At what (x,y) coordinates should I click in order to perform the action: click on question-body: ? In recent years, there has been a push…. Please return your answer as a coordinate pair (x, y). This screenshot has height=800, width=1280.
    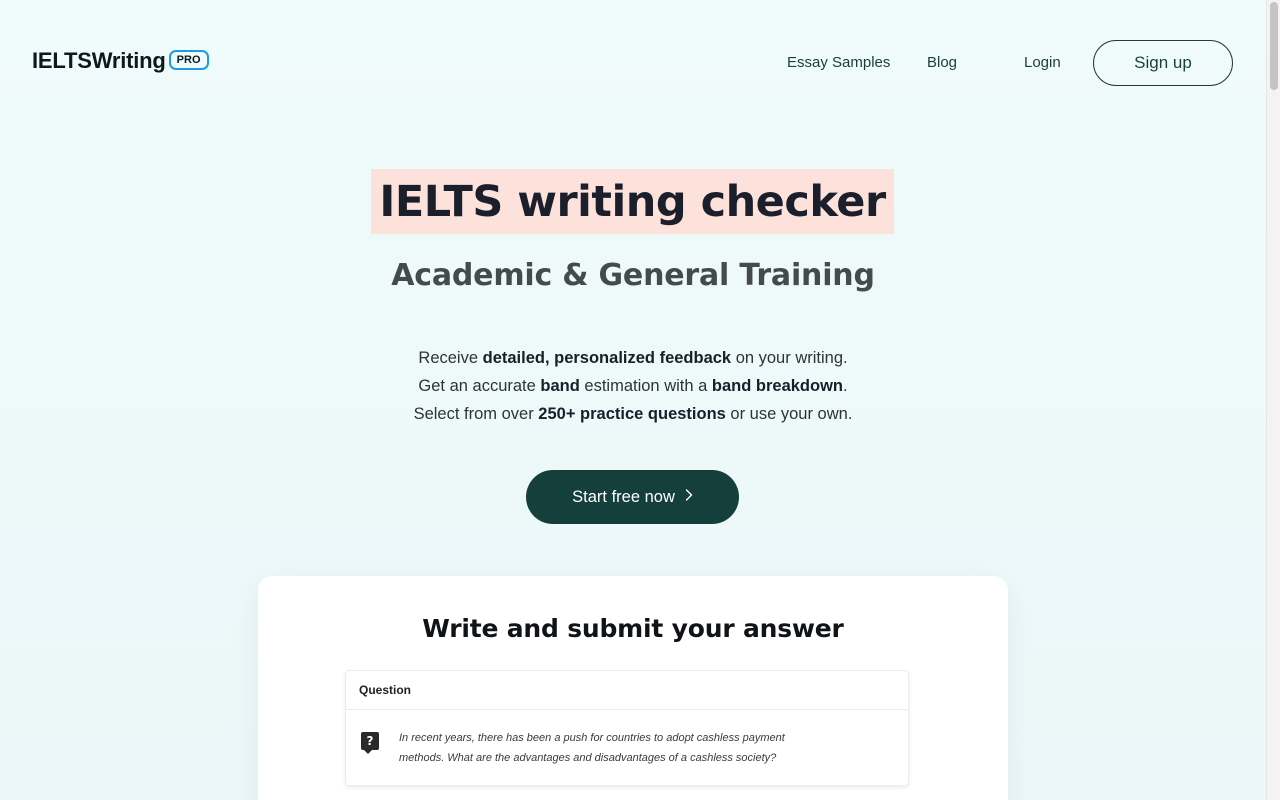
    Looking at the image, I should click on (627, 748).